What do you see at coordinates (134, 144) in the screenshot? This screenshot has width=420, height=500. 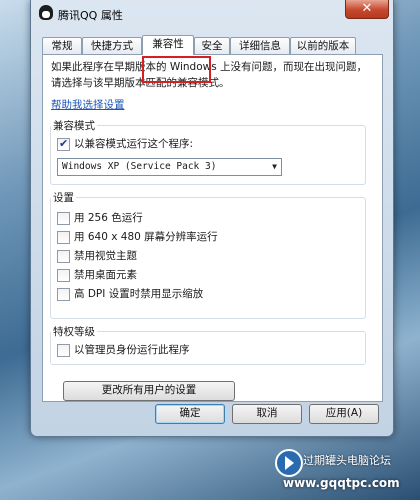 I see `compat-mode-label: 以兼容模式运行这个程序:` at bounding box center [134, 144].